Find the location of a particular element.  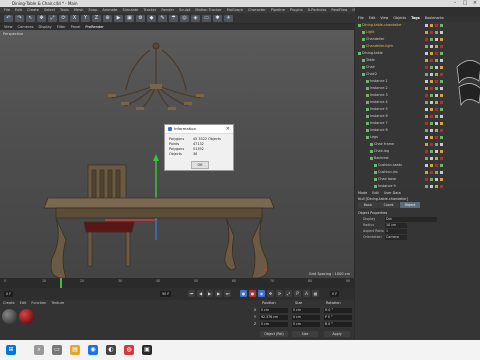

object-row: Instance 3 is located at coordinates (377, 95).